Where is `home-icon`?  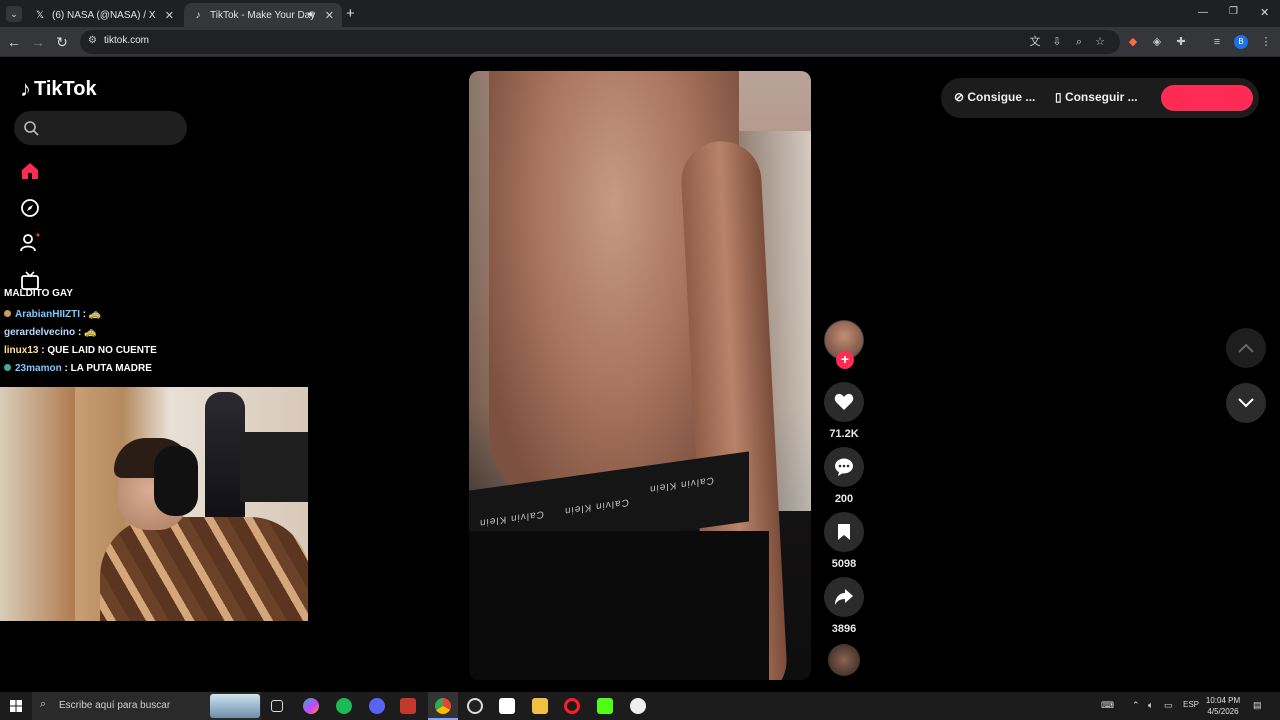 home-icon is located at coordinates (30, 171).